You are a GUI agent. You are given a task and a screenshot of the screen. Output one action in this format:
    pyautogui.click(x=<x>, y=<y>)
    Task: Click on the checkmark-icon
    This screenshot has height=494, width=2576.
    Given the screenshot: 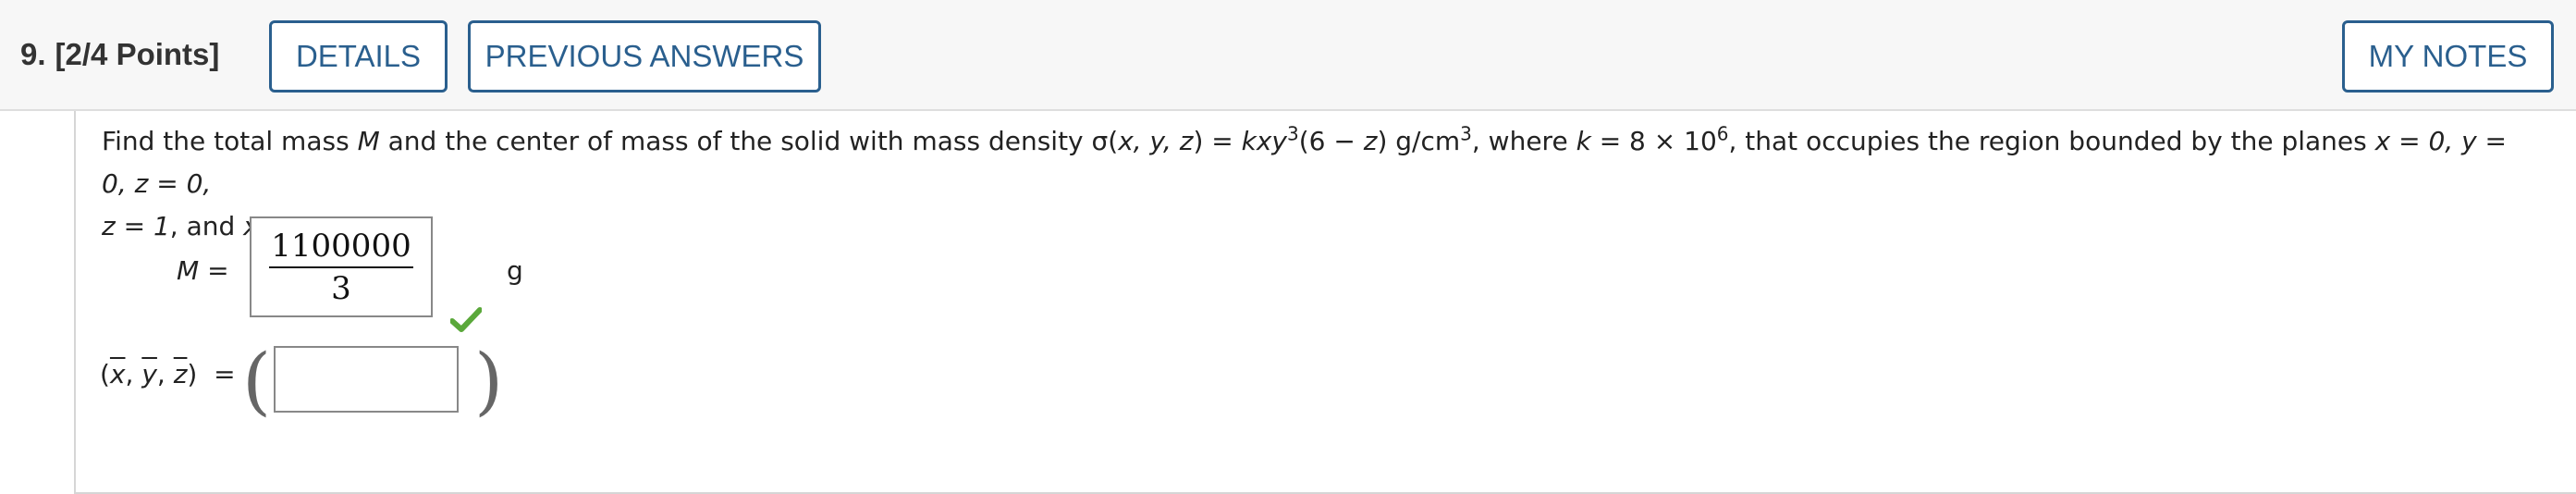 What is the action you would take?
    pyautogui.click(x=466, y=319)
    